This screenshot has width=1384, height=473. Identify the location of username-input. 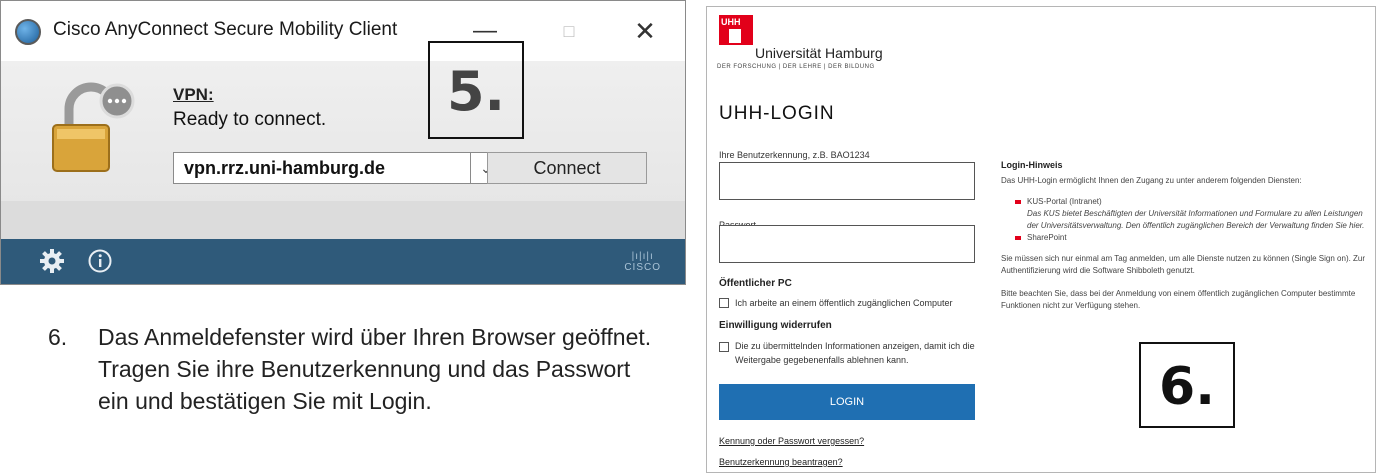
(847, 181).